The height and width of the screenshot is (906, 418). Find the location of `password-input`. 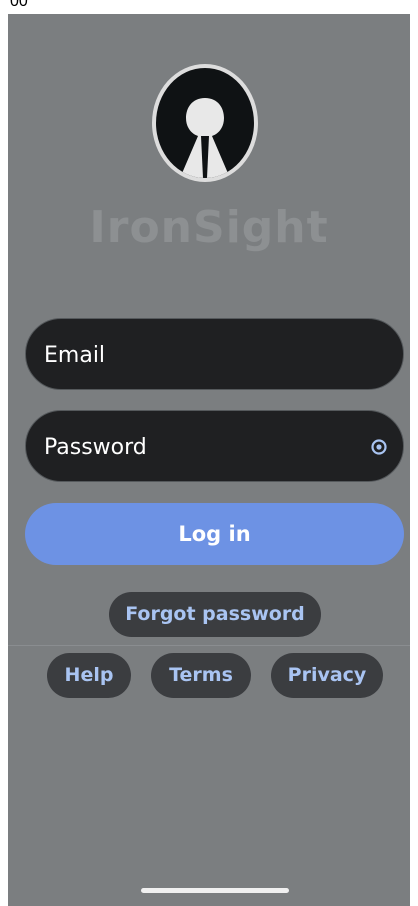

password-input is located at coordinates (204, 447).